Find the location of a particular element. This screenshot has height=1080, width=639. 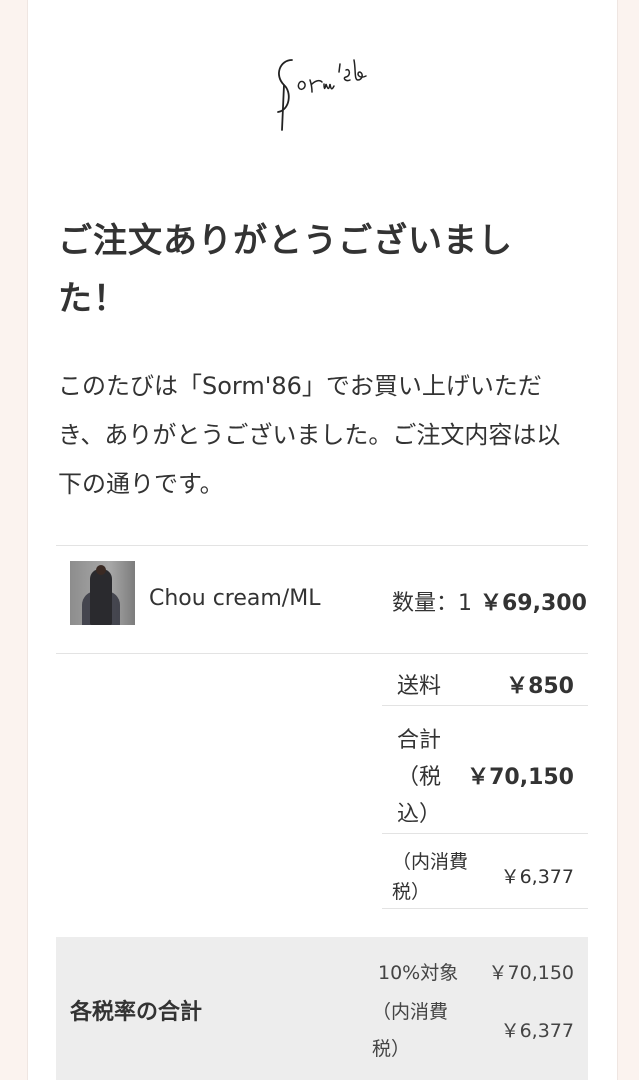

tax-breakdown-panel: 各税率の合計 10%対象 ￥70,150 （内消費 税） ￥6,377 is located at coordinates (322, 1008).